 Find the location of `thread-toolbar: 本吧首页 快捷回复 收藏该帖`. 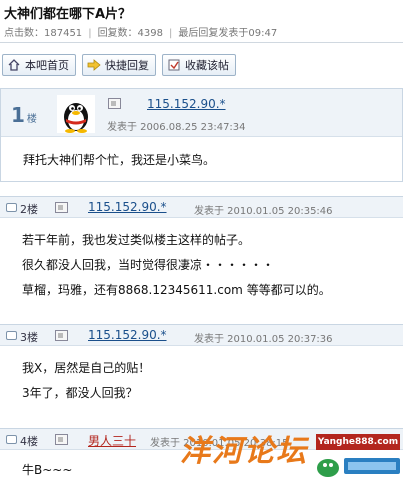

thread-toolbar: 本吧首页 快捷回复 收藏该帖 is located at coordinates (119, 65).